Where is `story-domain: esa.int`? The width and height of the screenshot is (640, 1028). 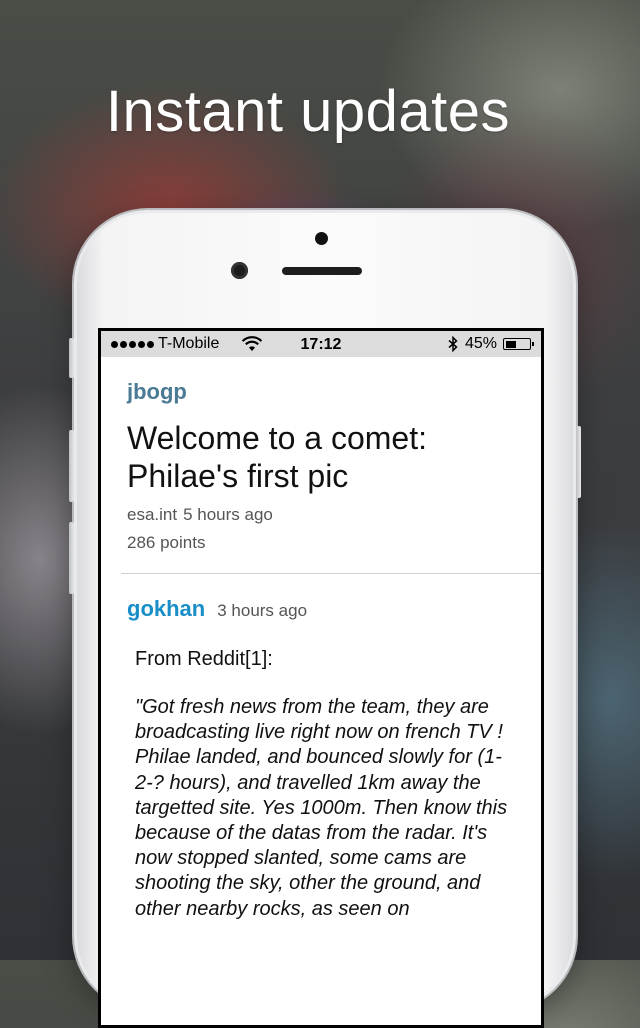
story-domain: esa.int is located at coordinates (152, 514).